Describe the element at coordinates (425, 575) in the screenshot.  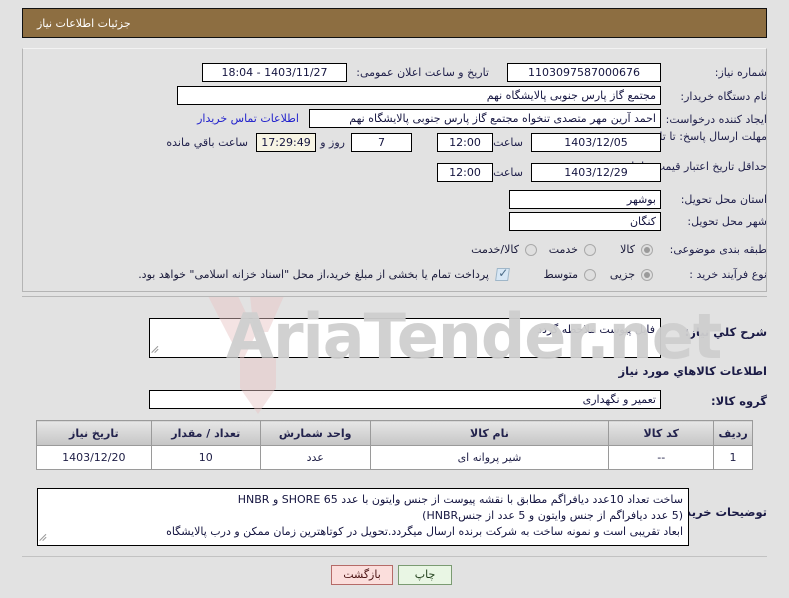
I see `print-button: چاپ` at that location.